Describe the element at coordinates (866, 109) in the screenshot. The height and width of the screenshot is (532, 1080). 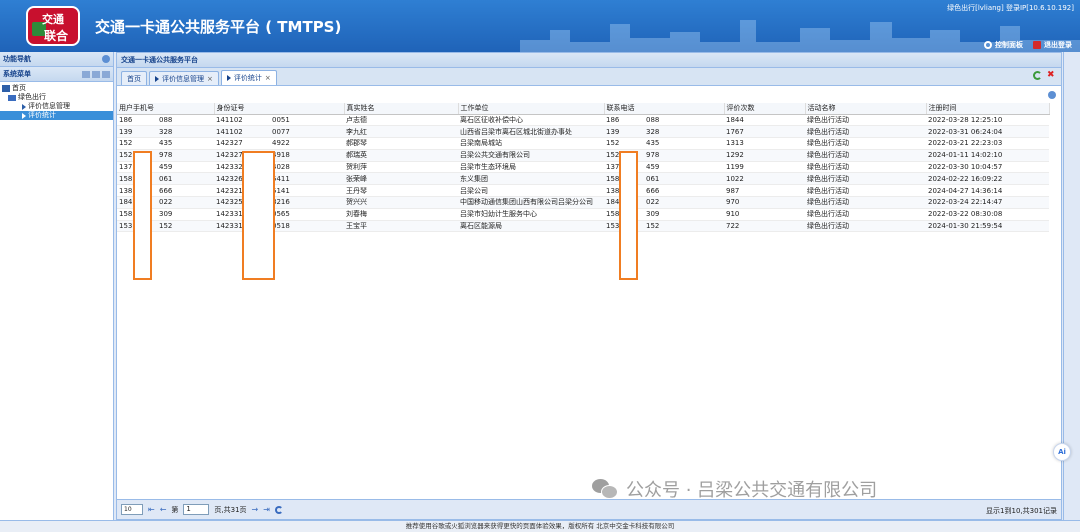
I see `col-header: 活动名称` at that location.